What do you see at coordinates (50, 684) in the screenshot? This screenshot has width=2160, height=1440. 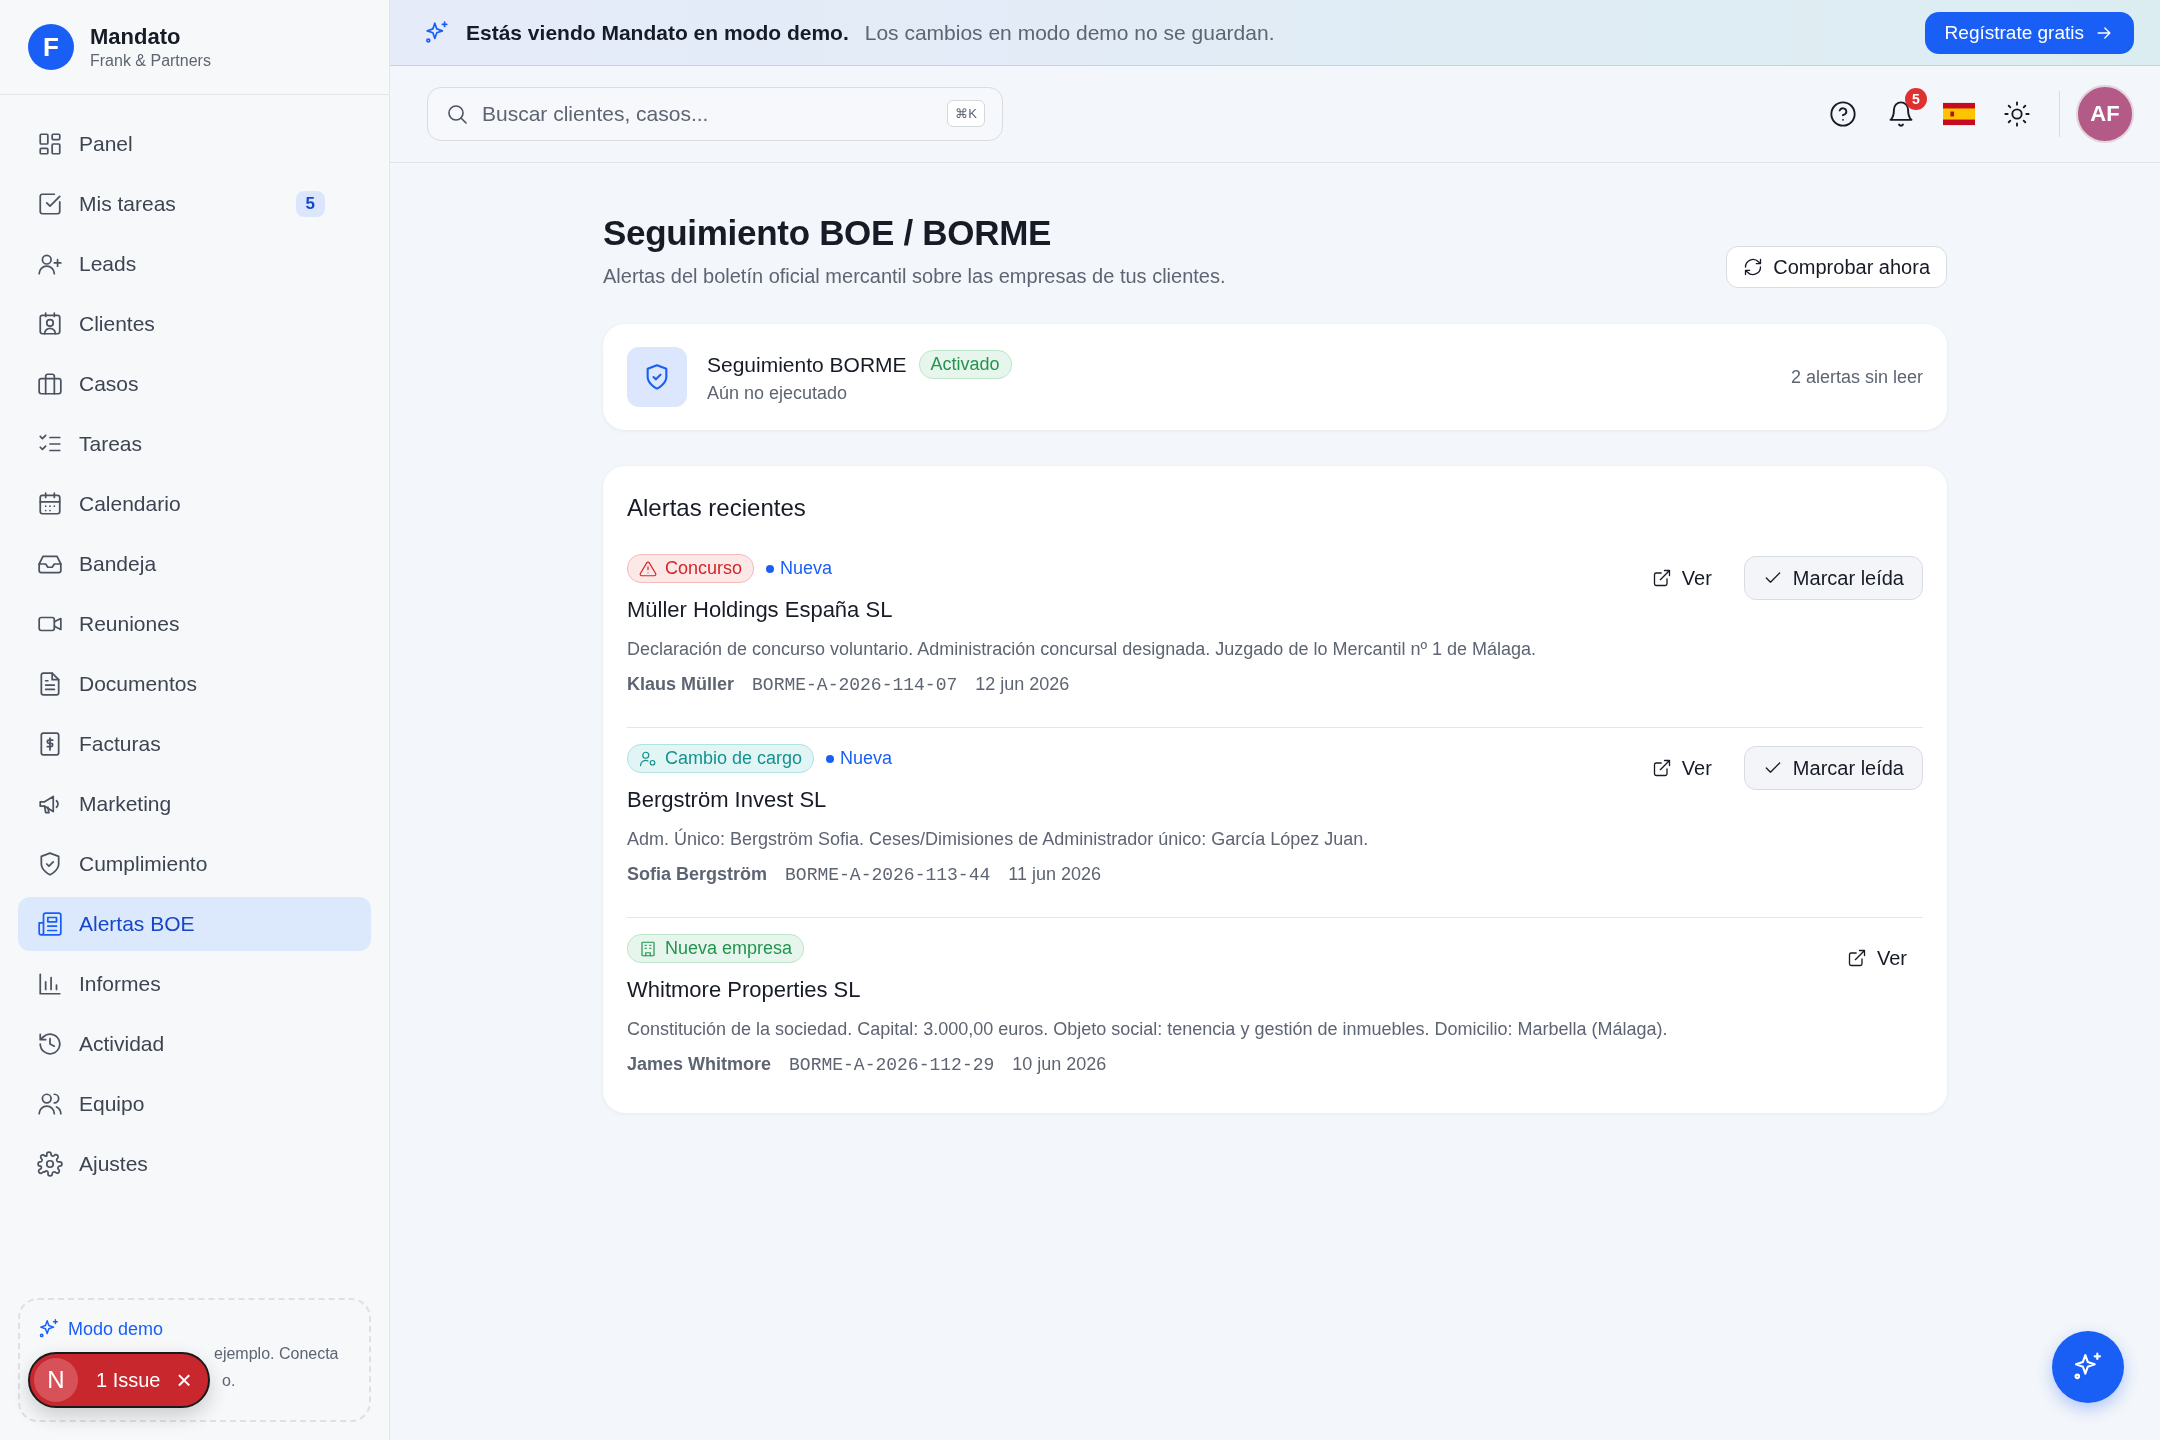 I see `document-icon` at bounding box center [50, 684].